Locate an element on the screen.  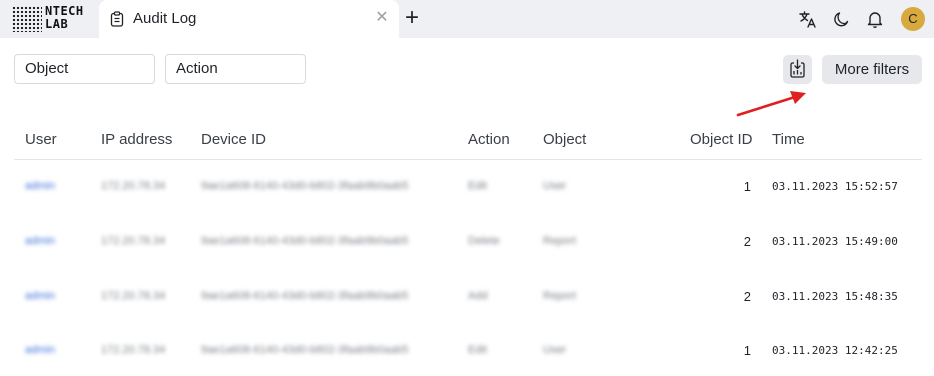
moon-icon is located at coordinates (842, 19).